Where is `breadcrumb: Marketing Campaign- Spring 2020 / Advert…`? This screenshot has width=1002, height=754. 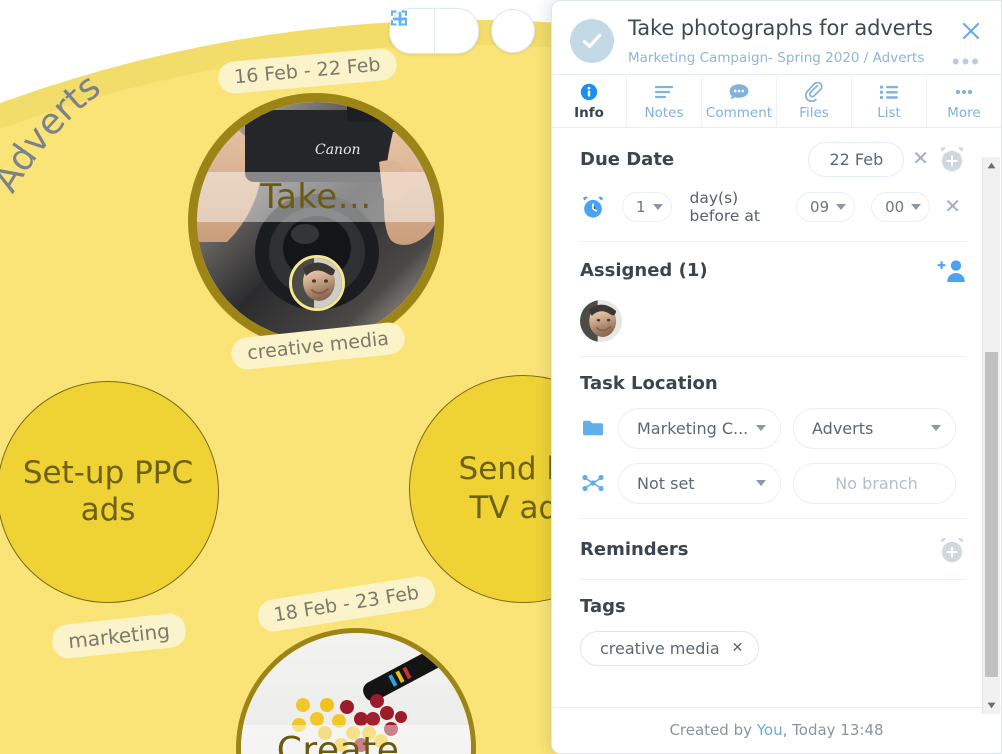 breadcrumb: Marketing Campaign- Spring 2020 / Advert… is located at coordinates (796, 58).